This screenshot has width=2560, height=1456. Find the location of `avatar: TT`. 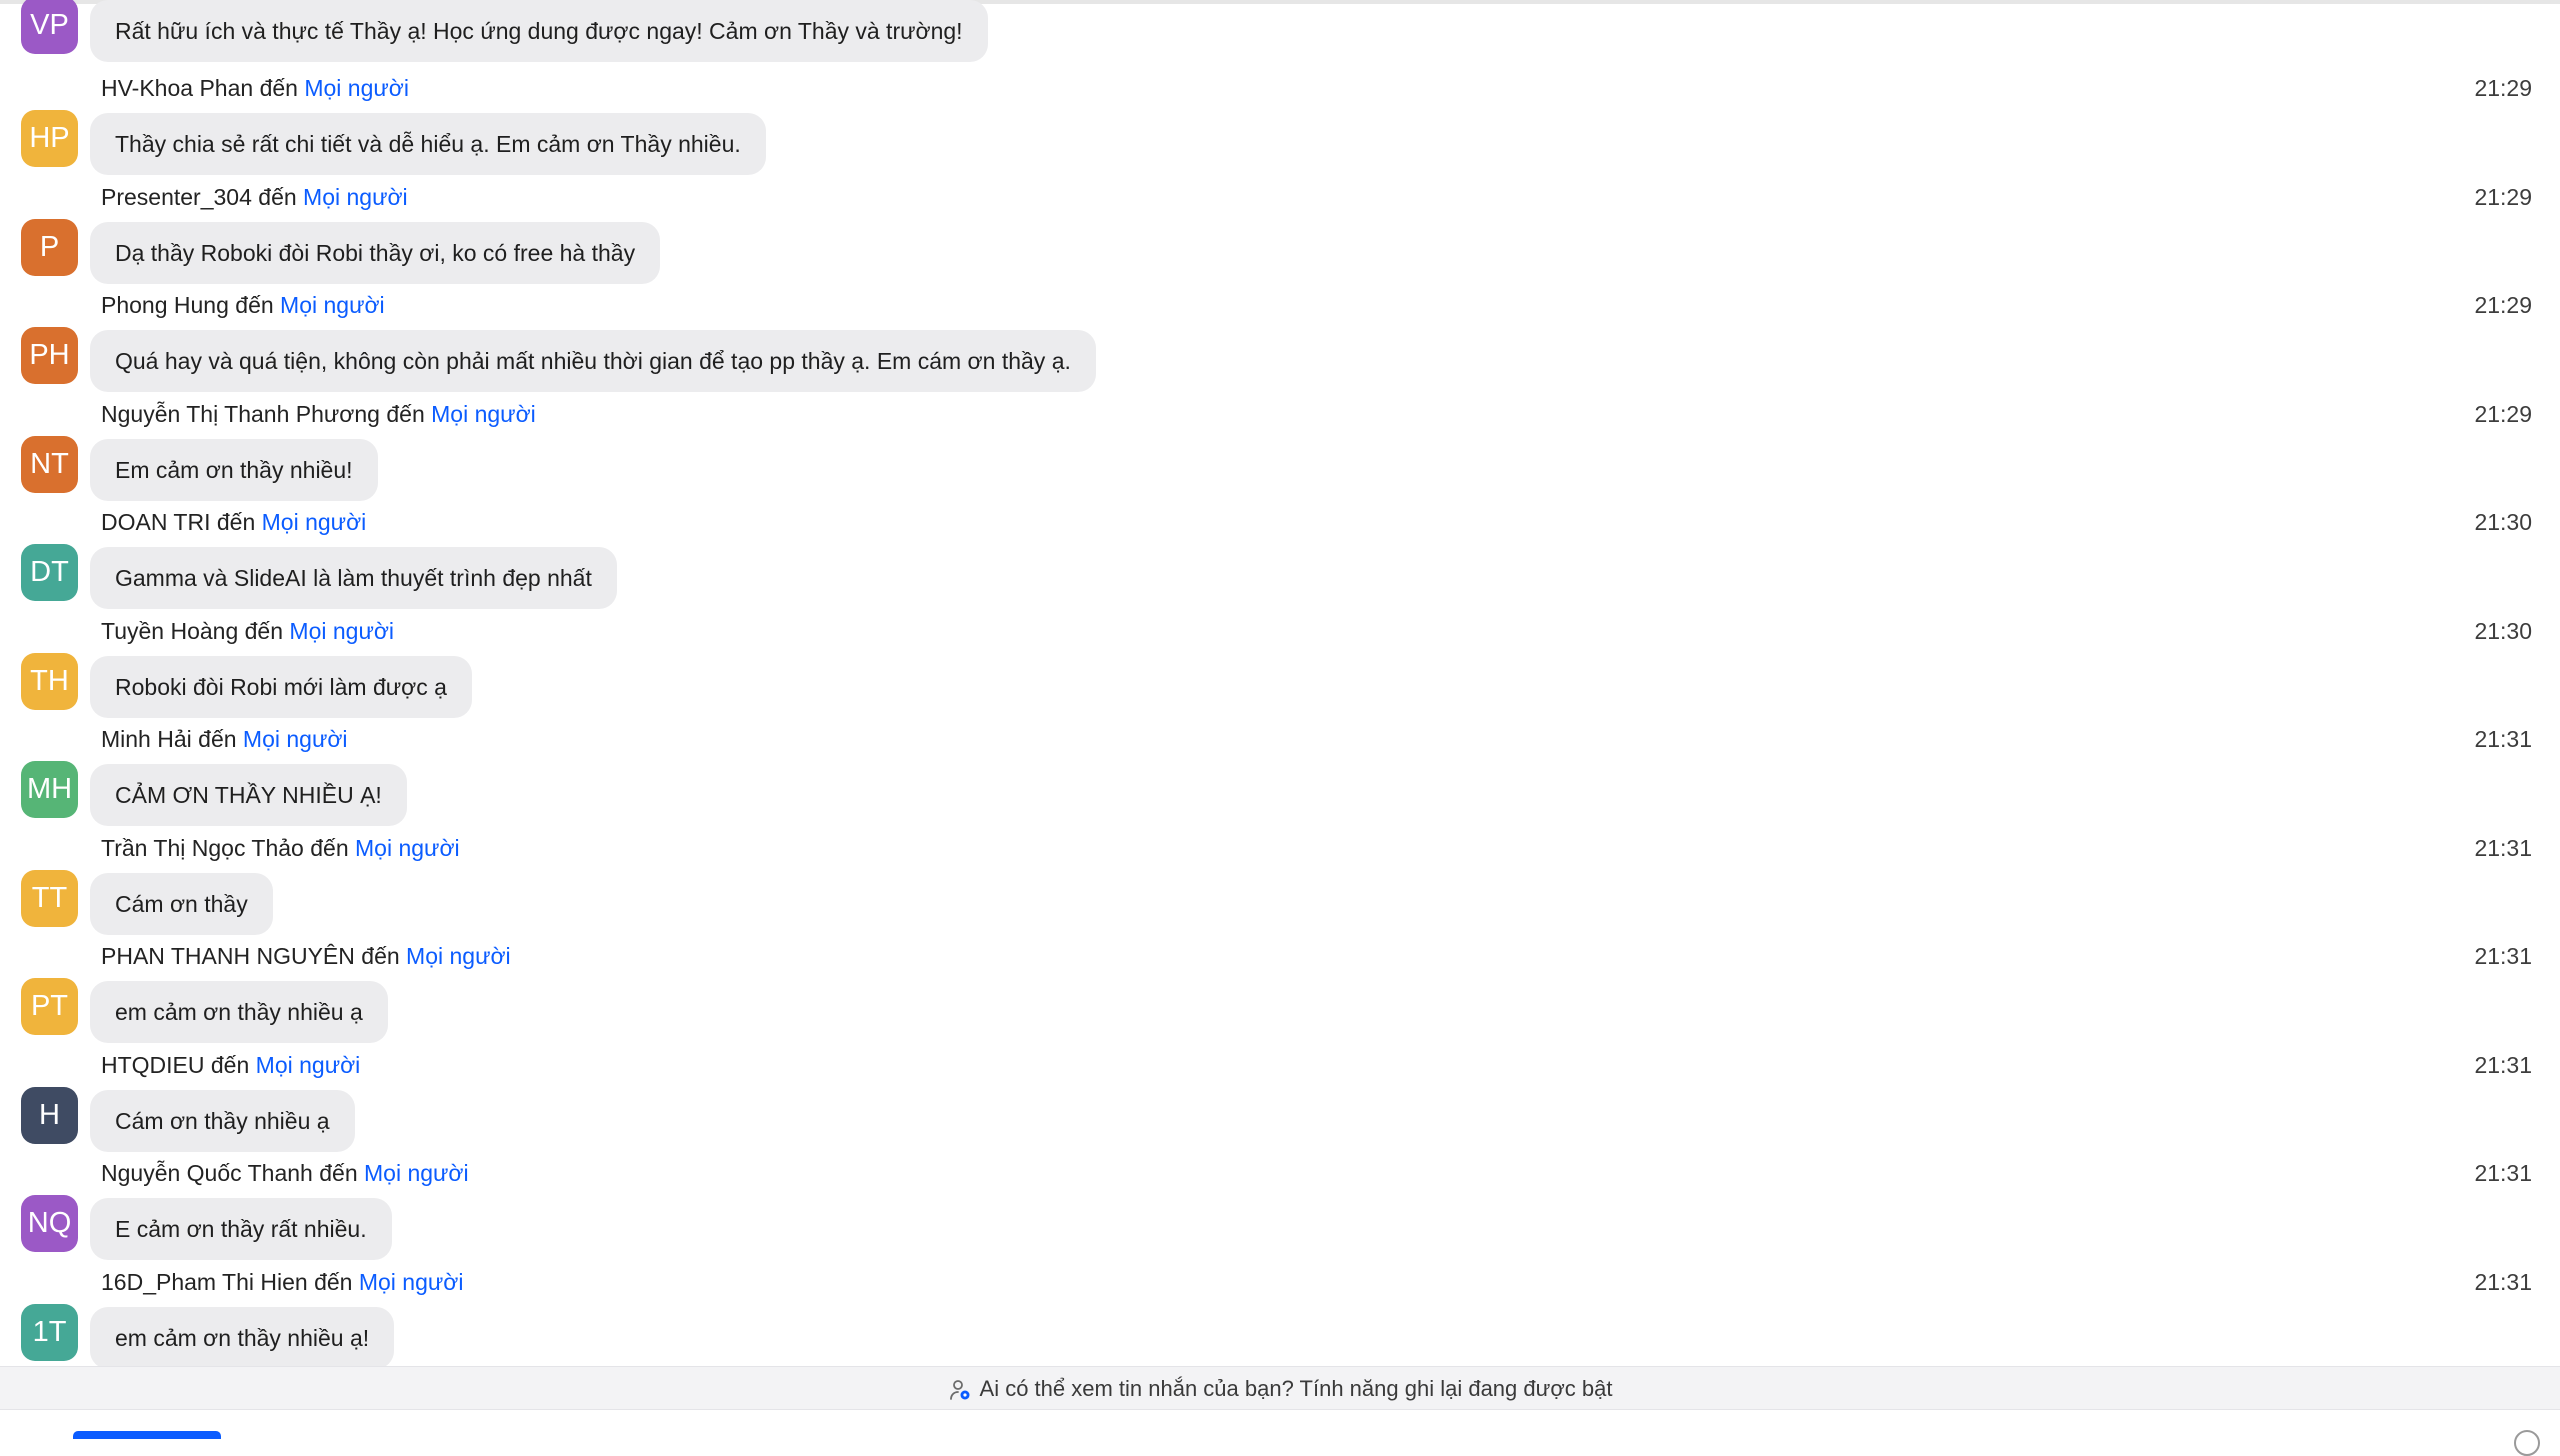

avatar: TT is located at coordinates (49, 898).